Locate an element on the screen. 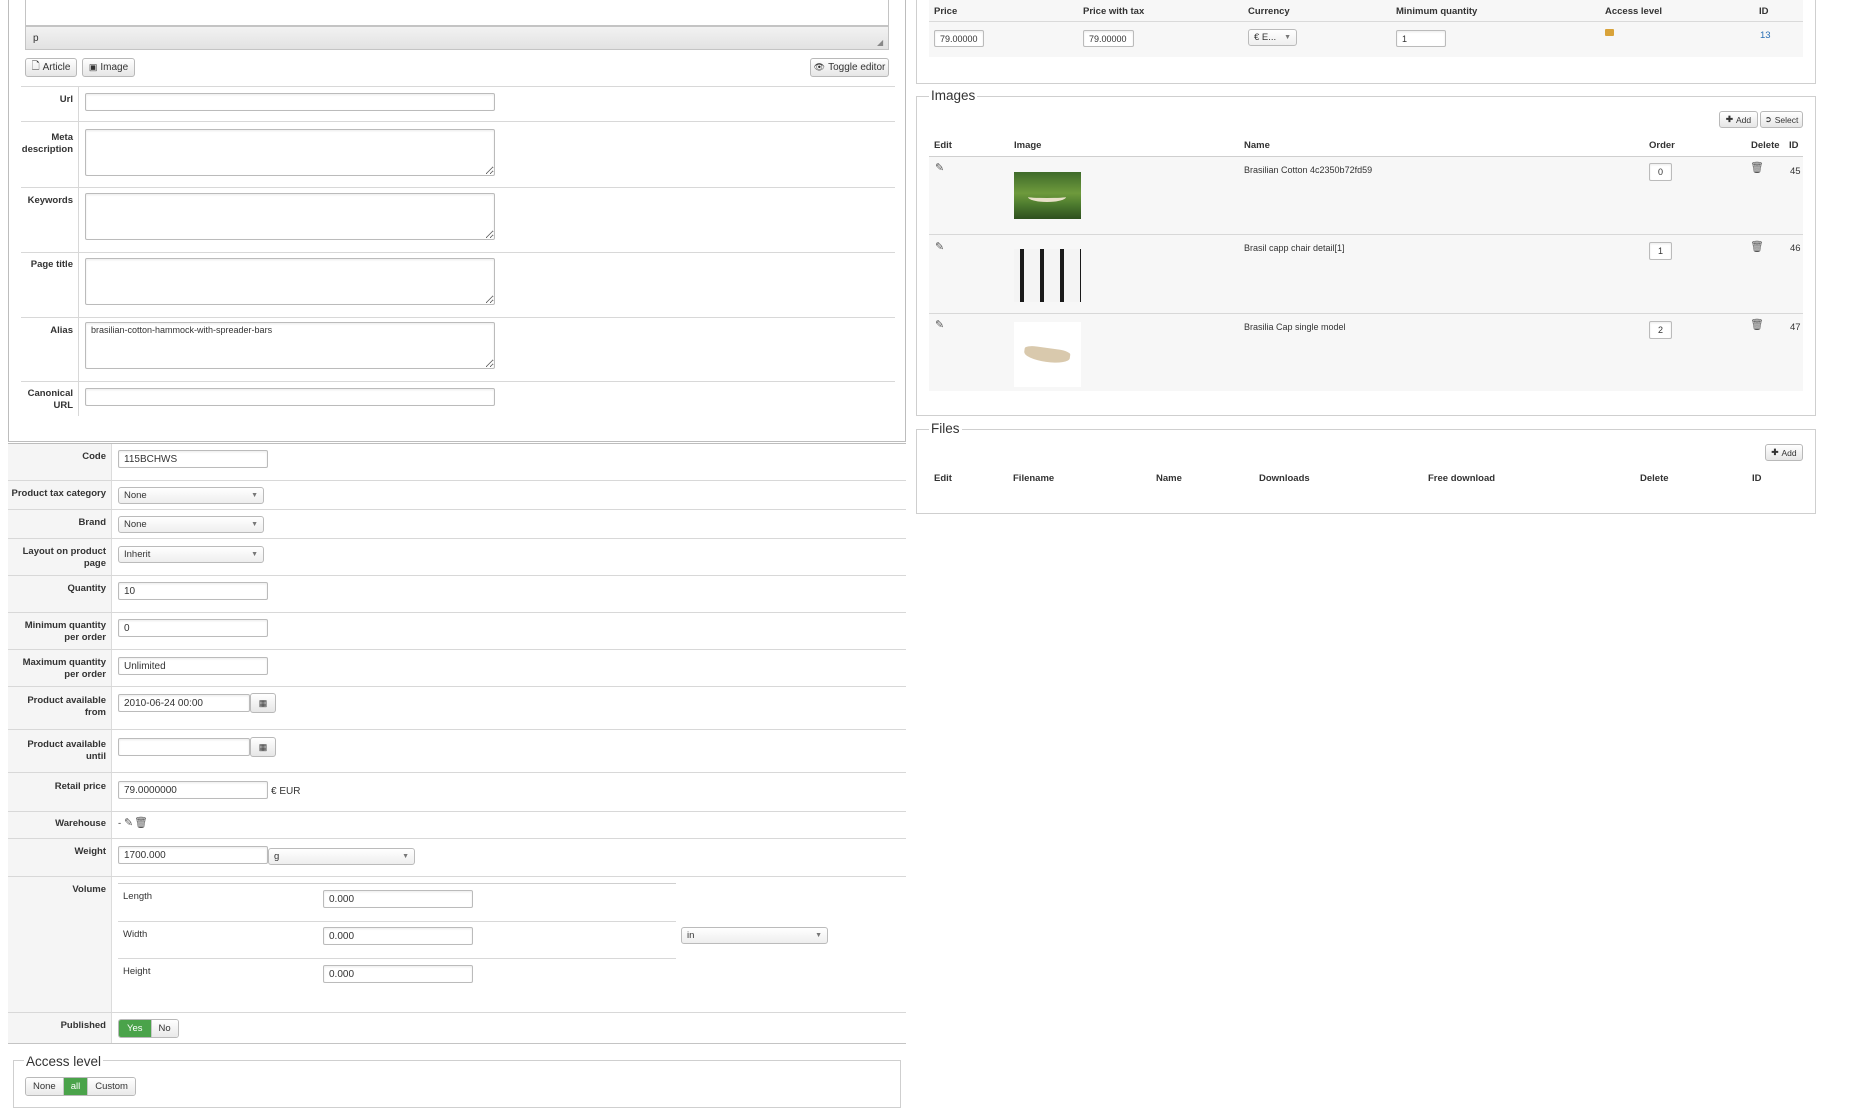 Image resolution: width=1856 pixels, height=1108 pixels. access-level-legend: Access level is located at coordinates (64, 1061).